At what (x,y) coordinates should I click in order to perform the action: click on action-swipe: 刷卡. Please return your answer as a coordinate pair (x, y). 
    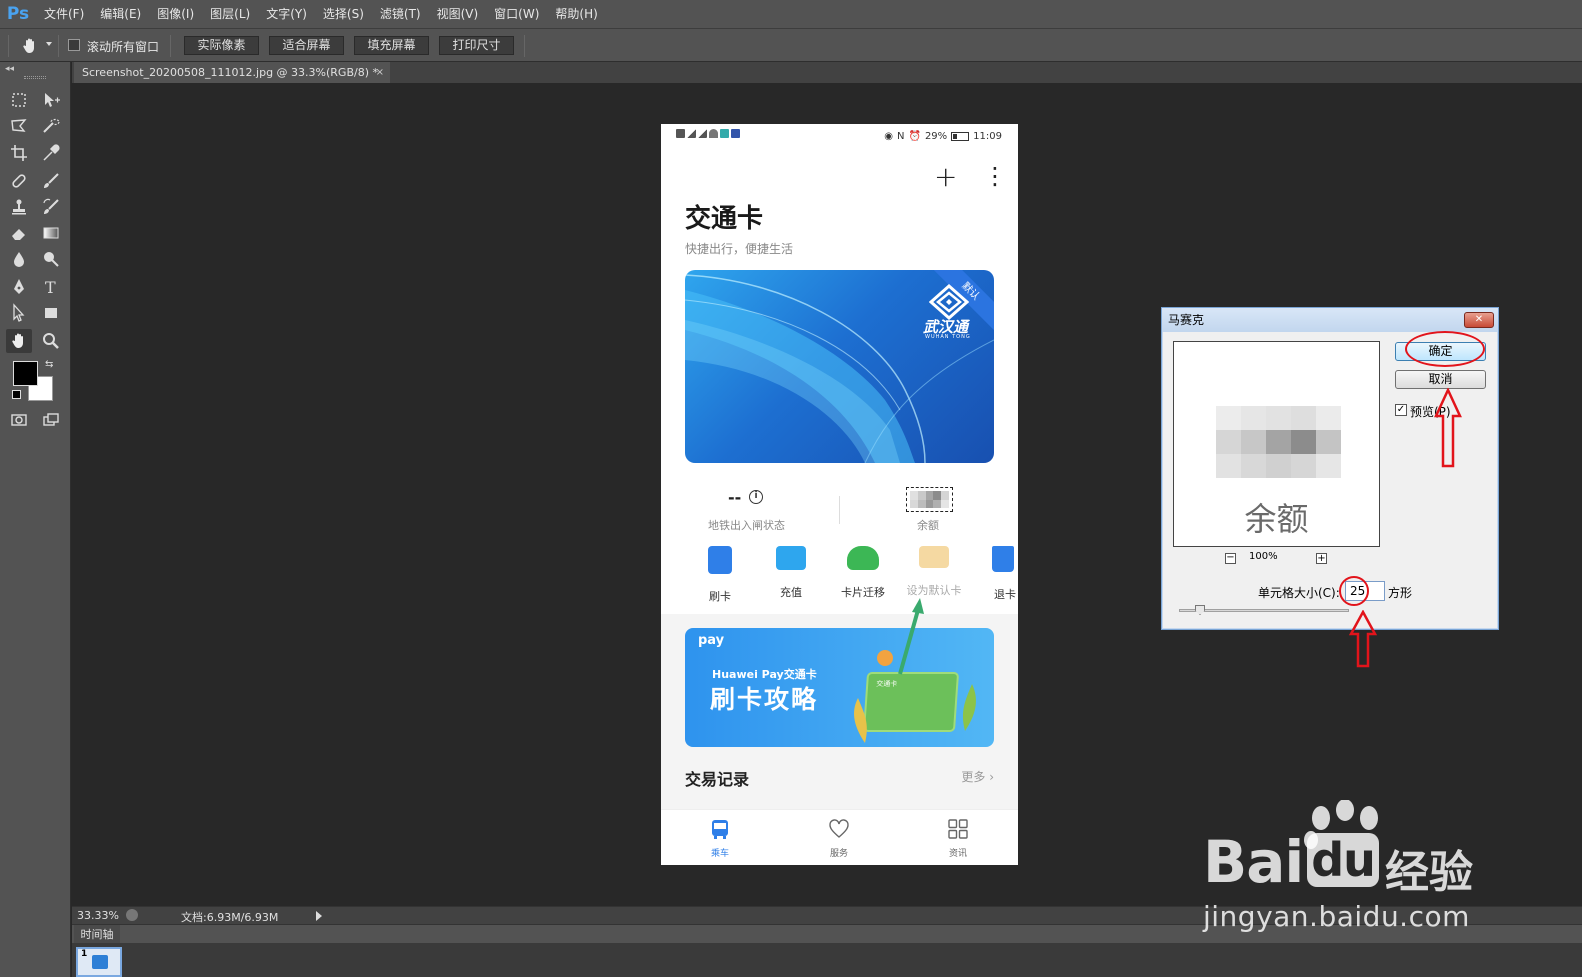
    Looking at the image, I should click on (720, 575).